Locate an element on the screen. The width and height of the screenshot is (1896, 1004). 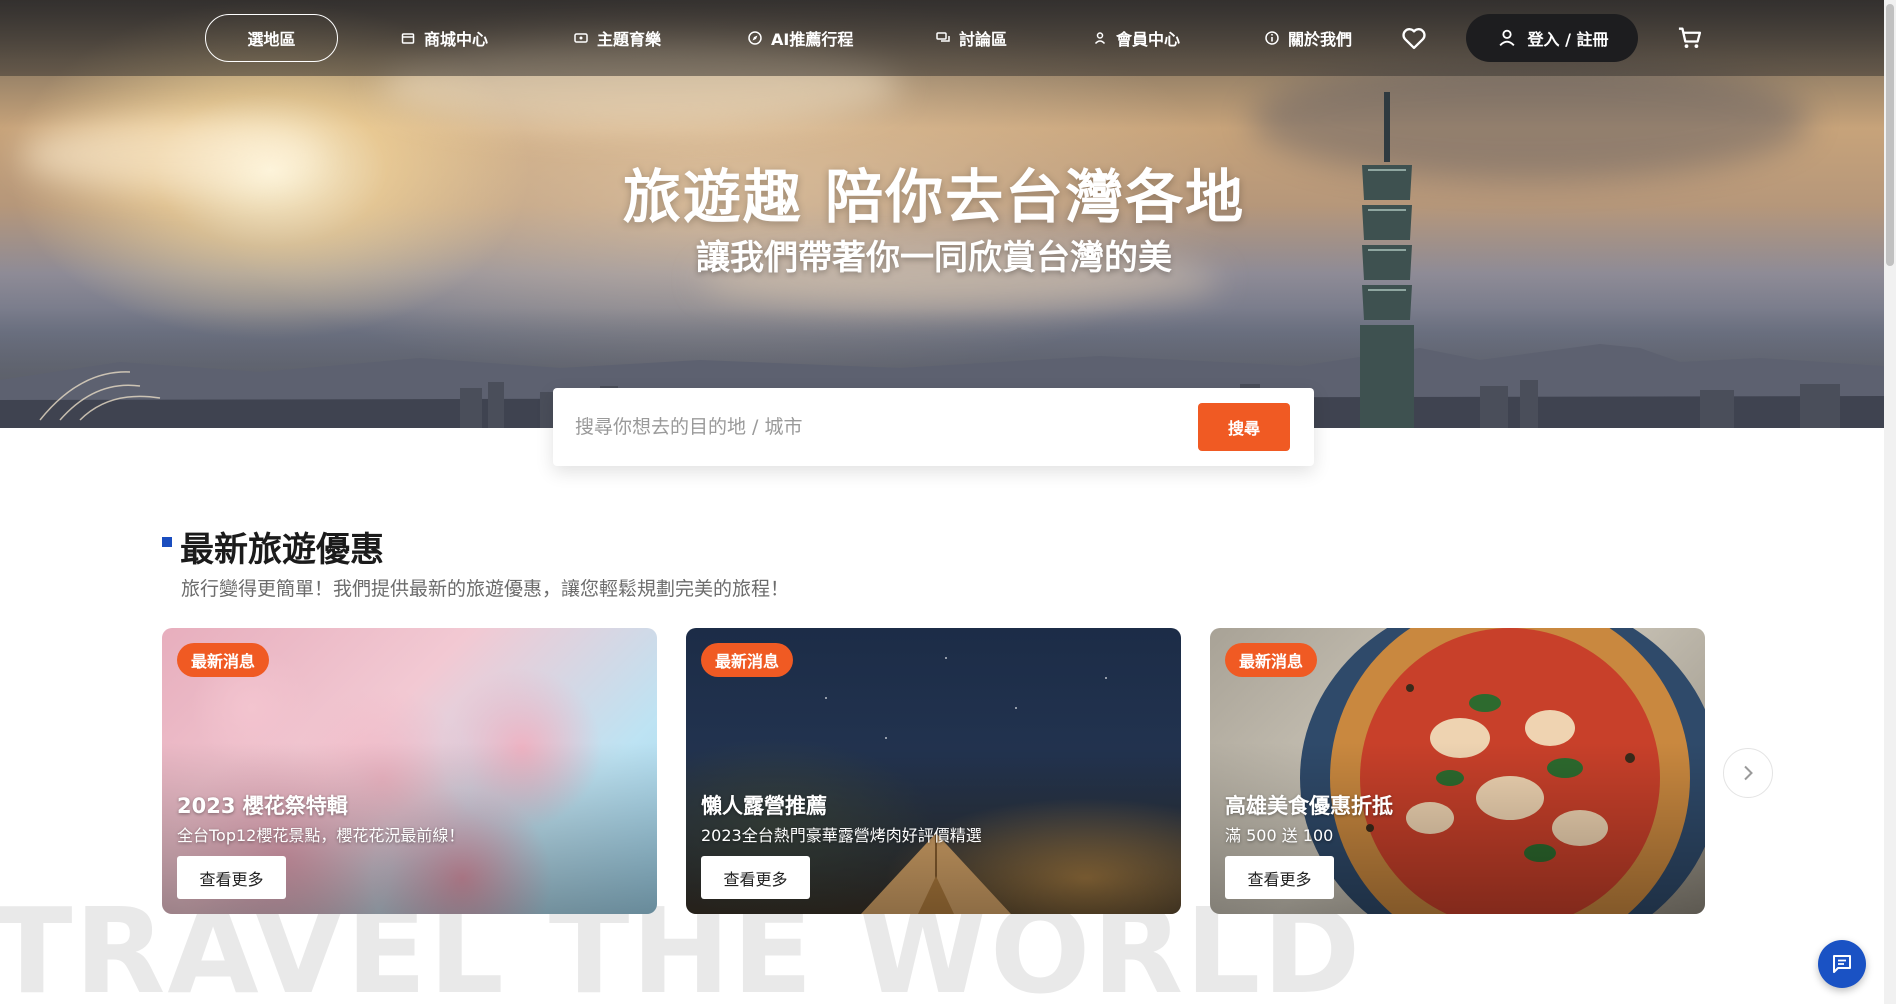
scrollbar-thumb is located at coordinates (1890, 135).